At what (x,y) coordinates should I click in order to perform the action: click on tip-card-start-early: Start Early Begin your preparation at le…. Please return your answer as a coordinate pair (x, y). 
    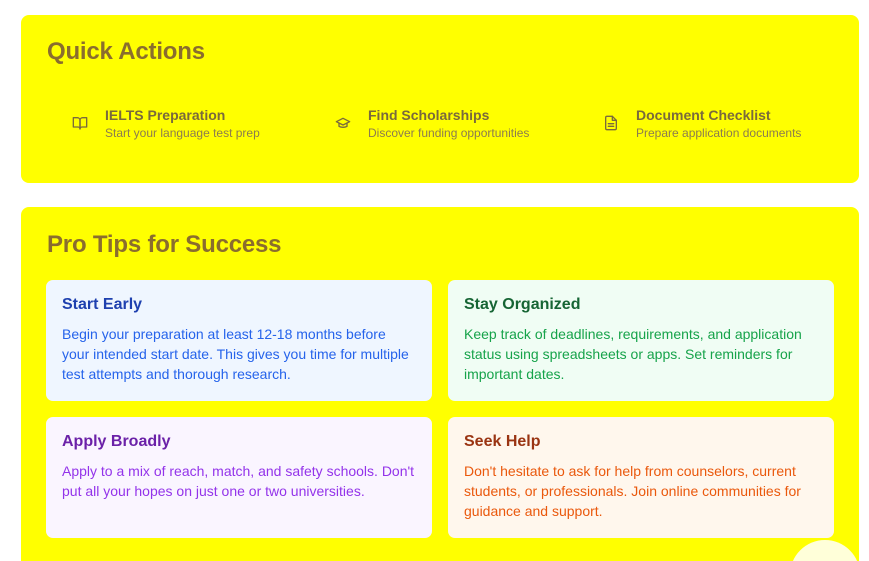
    Looking at the image, I should click on (239, 340).